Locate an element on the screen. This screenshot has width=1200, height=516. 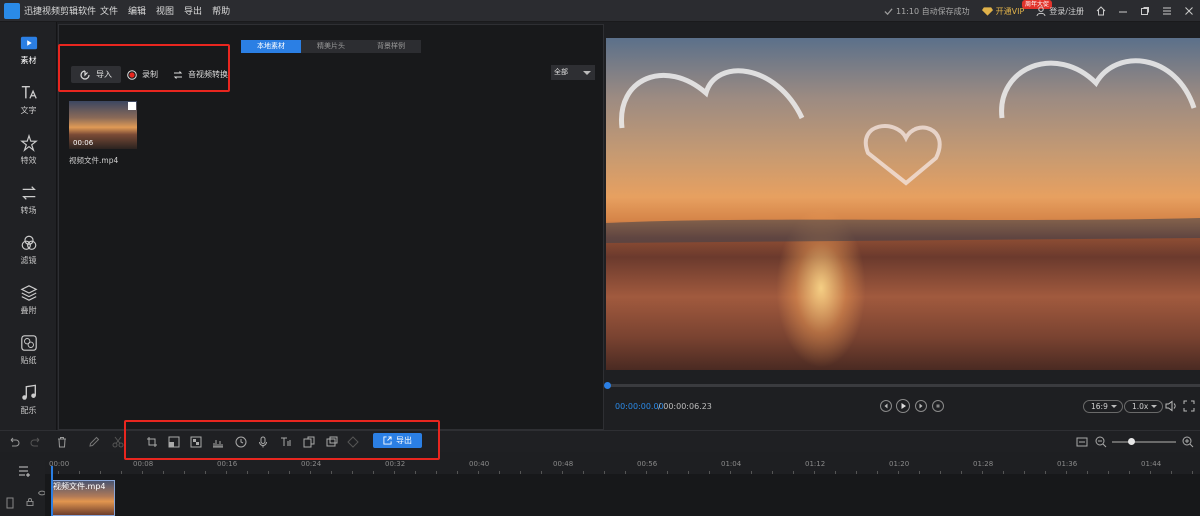
sidebar-item-label: 文字 is located at coordinates (28, 110).